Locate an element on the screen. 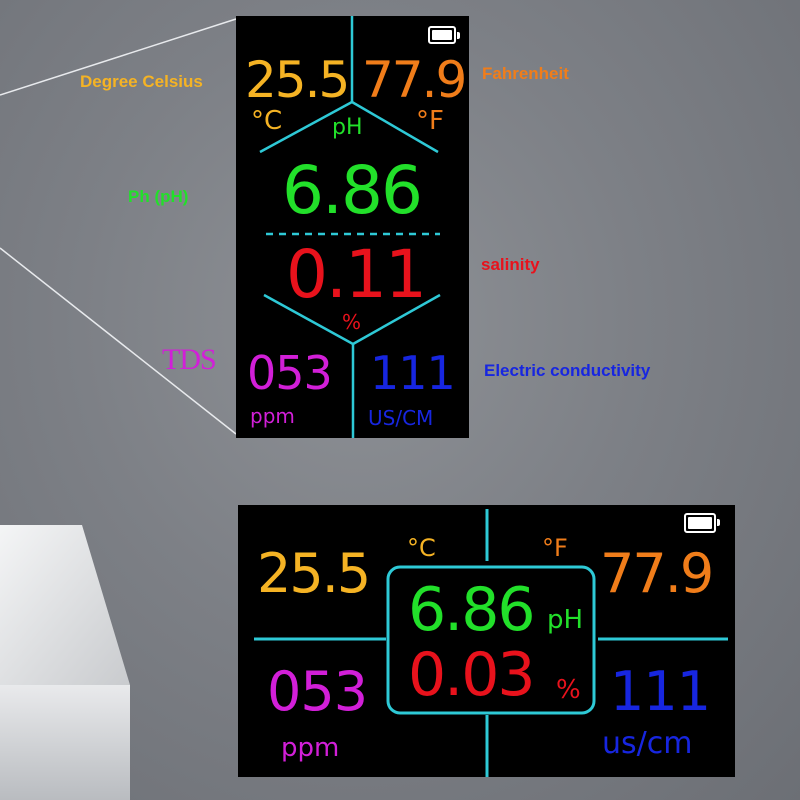 This screenshot has width=800, height=800. callout-tds: TDS is located at coordinates (189, 359).